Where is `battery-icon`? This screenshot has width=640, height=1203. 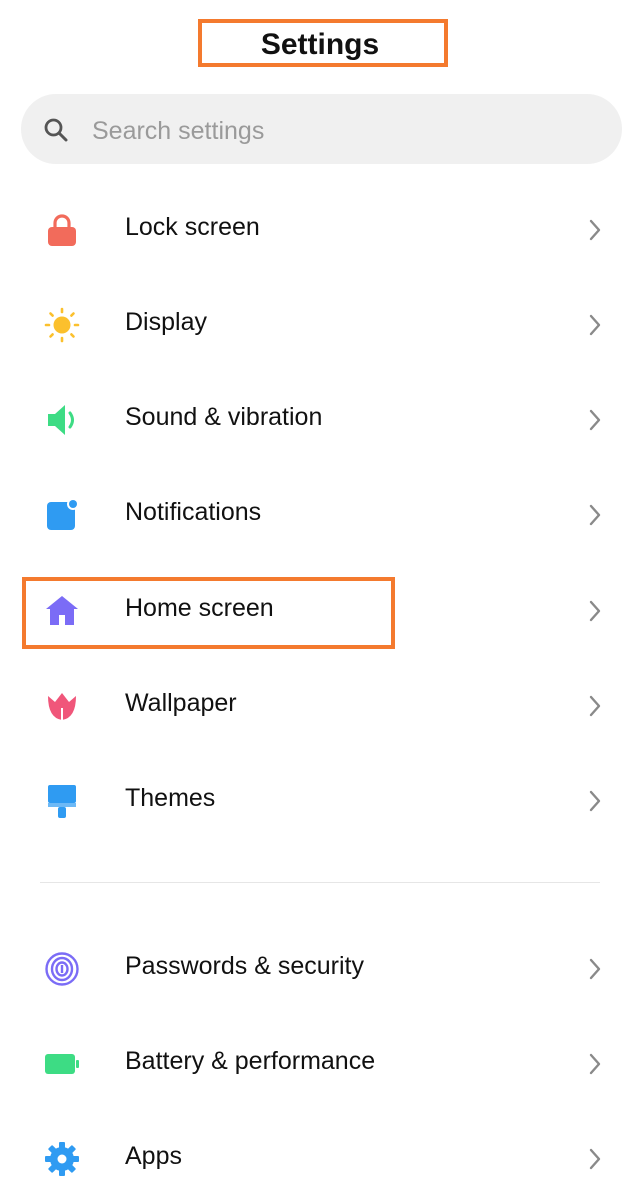 battery-icon is located at coordinates (62, 1064).